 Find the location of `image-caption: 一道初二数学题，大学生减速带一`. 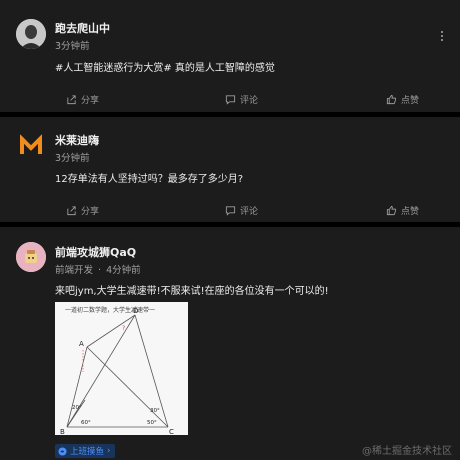

image-caption: 一道初二数学题，大学生减速带一 is located at coordinates (110, 310).